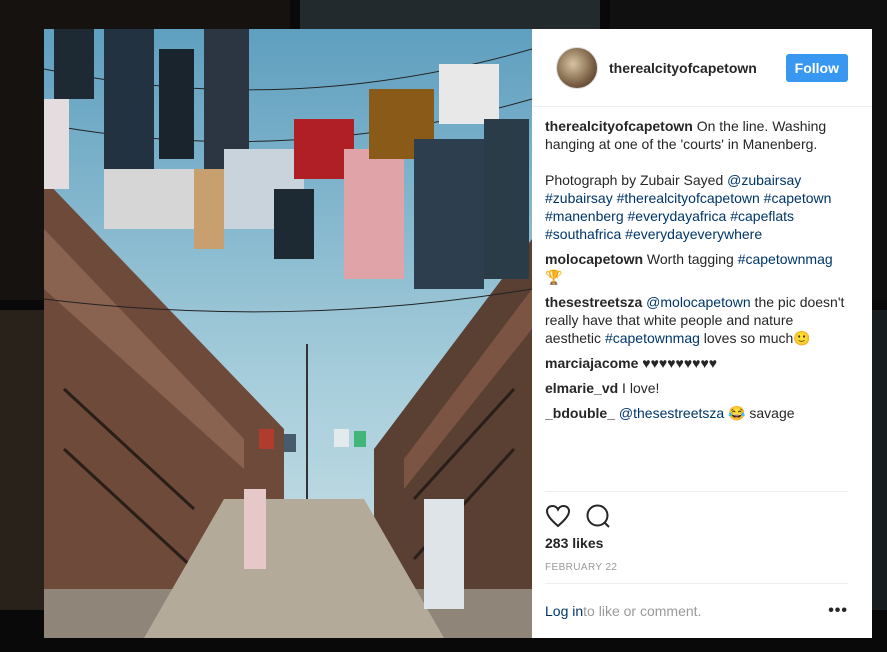 This screenshot has width=887, height=652. I want to click on username: therealcityofcapetown, so click(683, 68).